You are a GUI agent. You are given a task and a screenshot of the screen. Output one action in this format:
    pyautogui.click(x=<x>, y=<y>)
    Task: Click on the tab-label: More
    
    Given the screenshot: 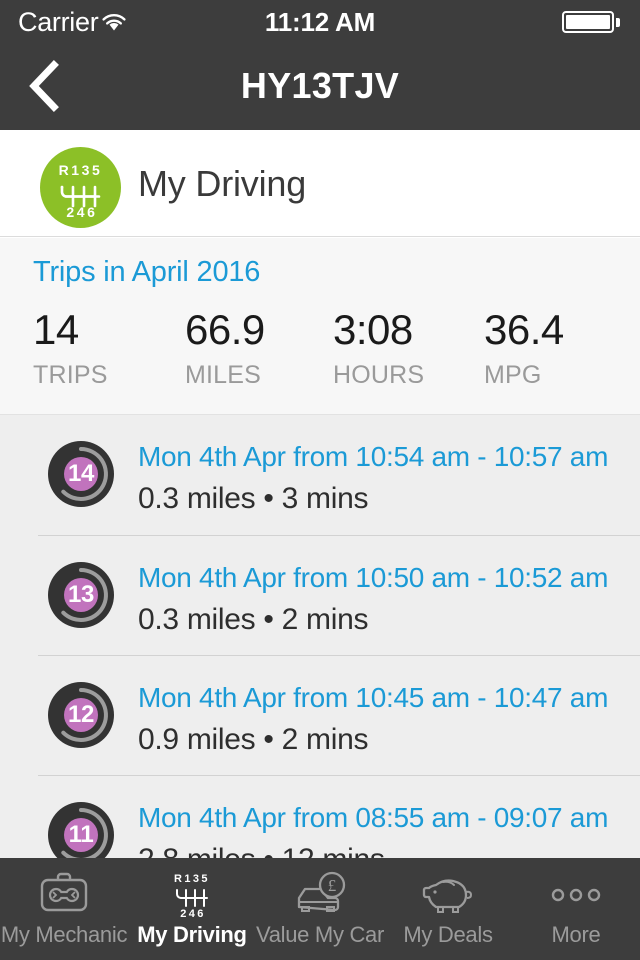 What is the action you would take?
    pyautogui.click(x=576, y=934)
    